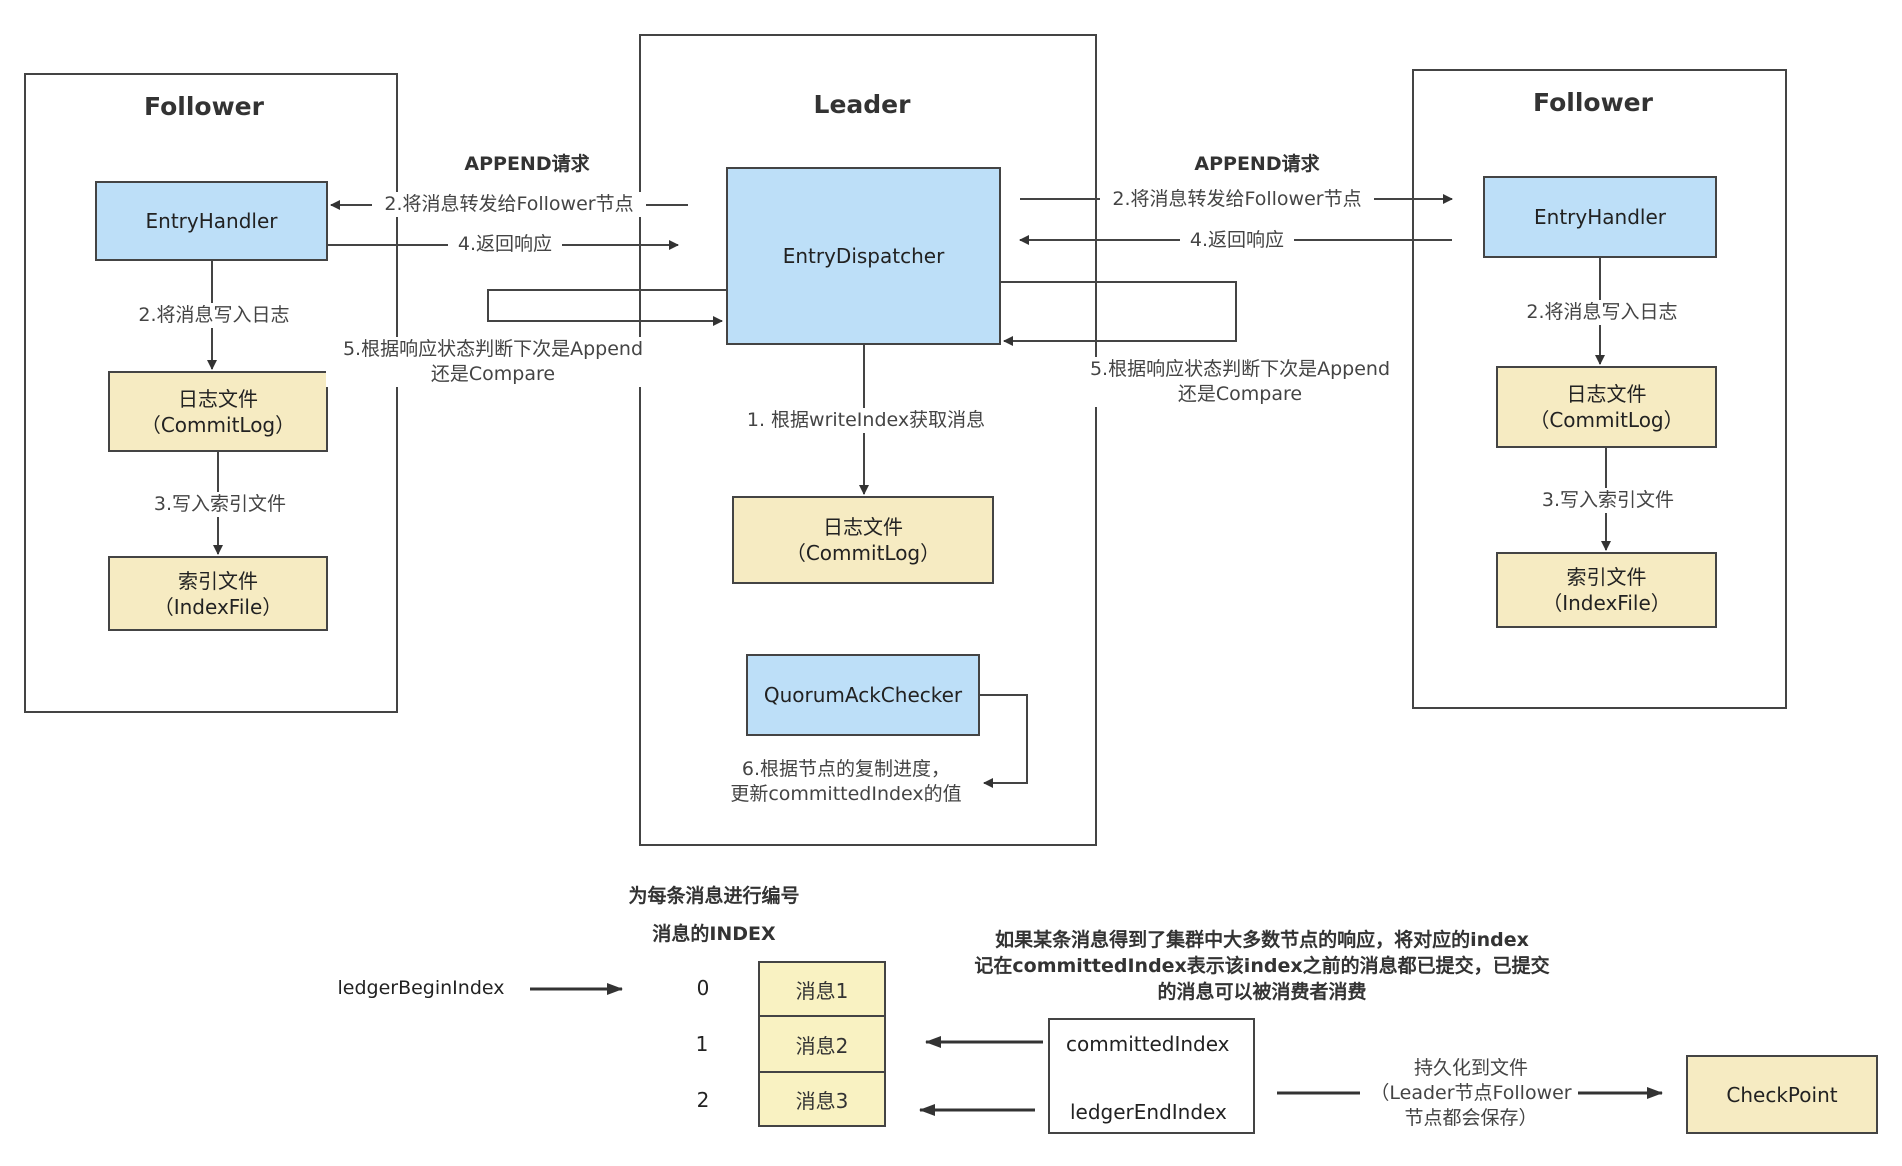  What do you see at coordinates (1237, 199) in the screenshot?
I see `right-forward-label: 2.将消息转发给Follower节点` at bounding box center [1237, 199].